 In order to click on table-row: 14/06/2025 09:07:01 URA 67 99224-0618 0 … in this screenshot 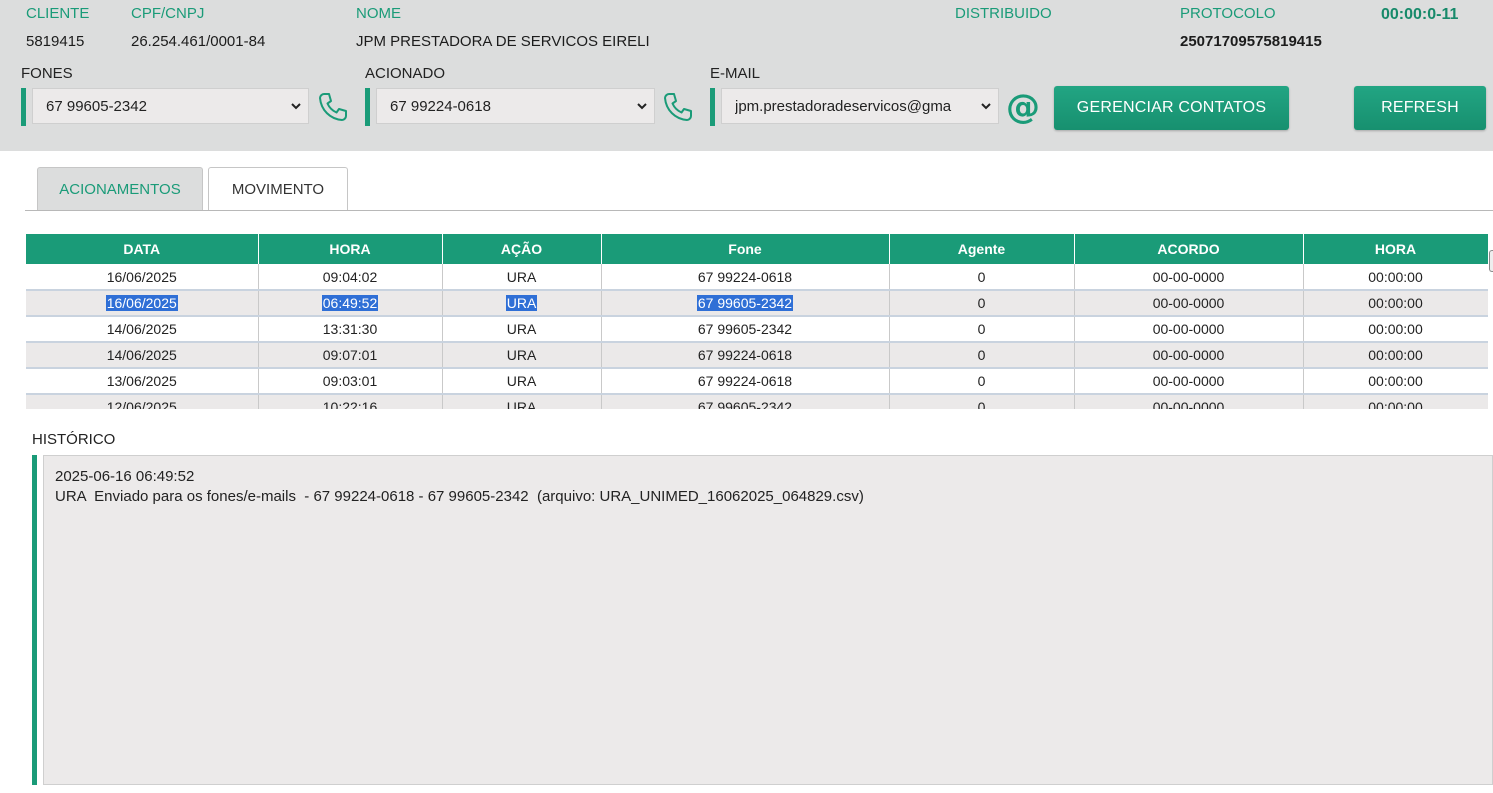, I will do `click(757, 355)`.